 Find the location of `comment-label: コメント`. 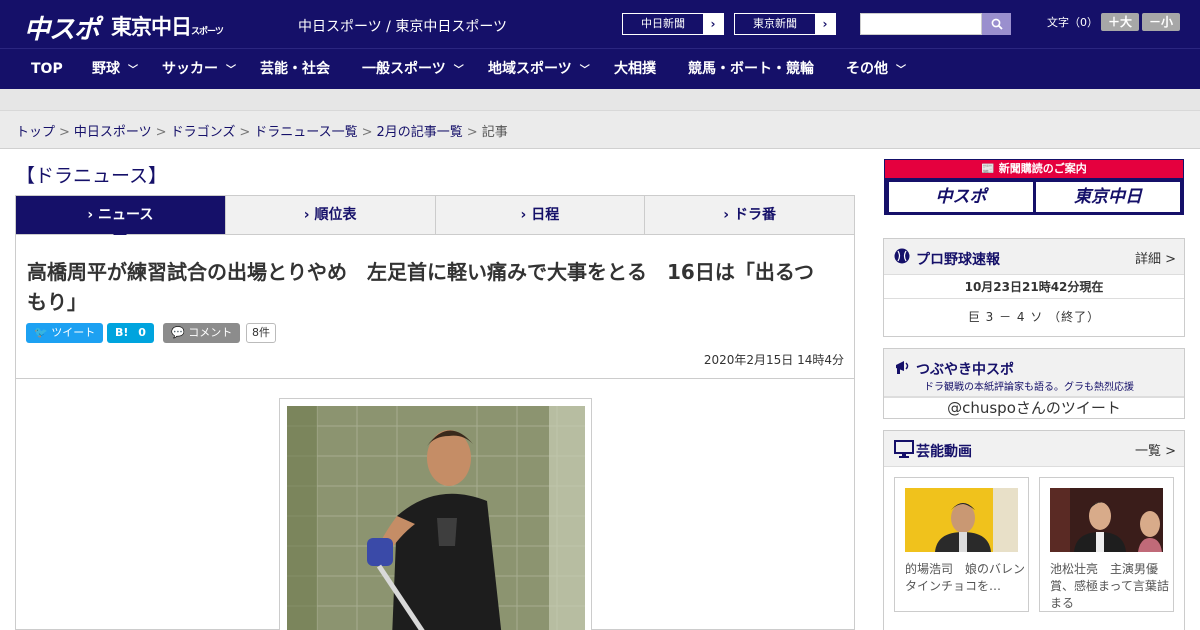

comment-label: コメント is located at coordinates (210, 332).